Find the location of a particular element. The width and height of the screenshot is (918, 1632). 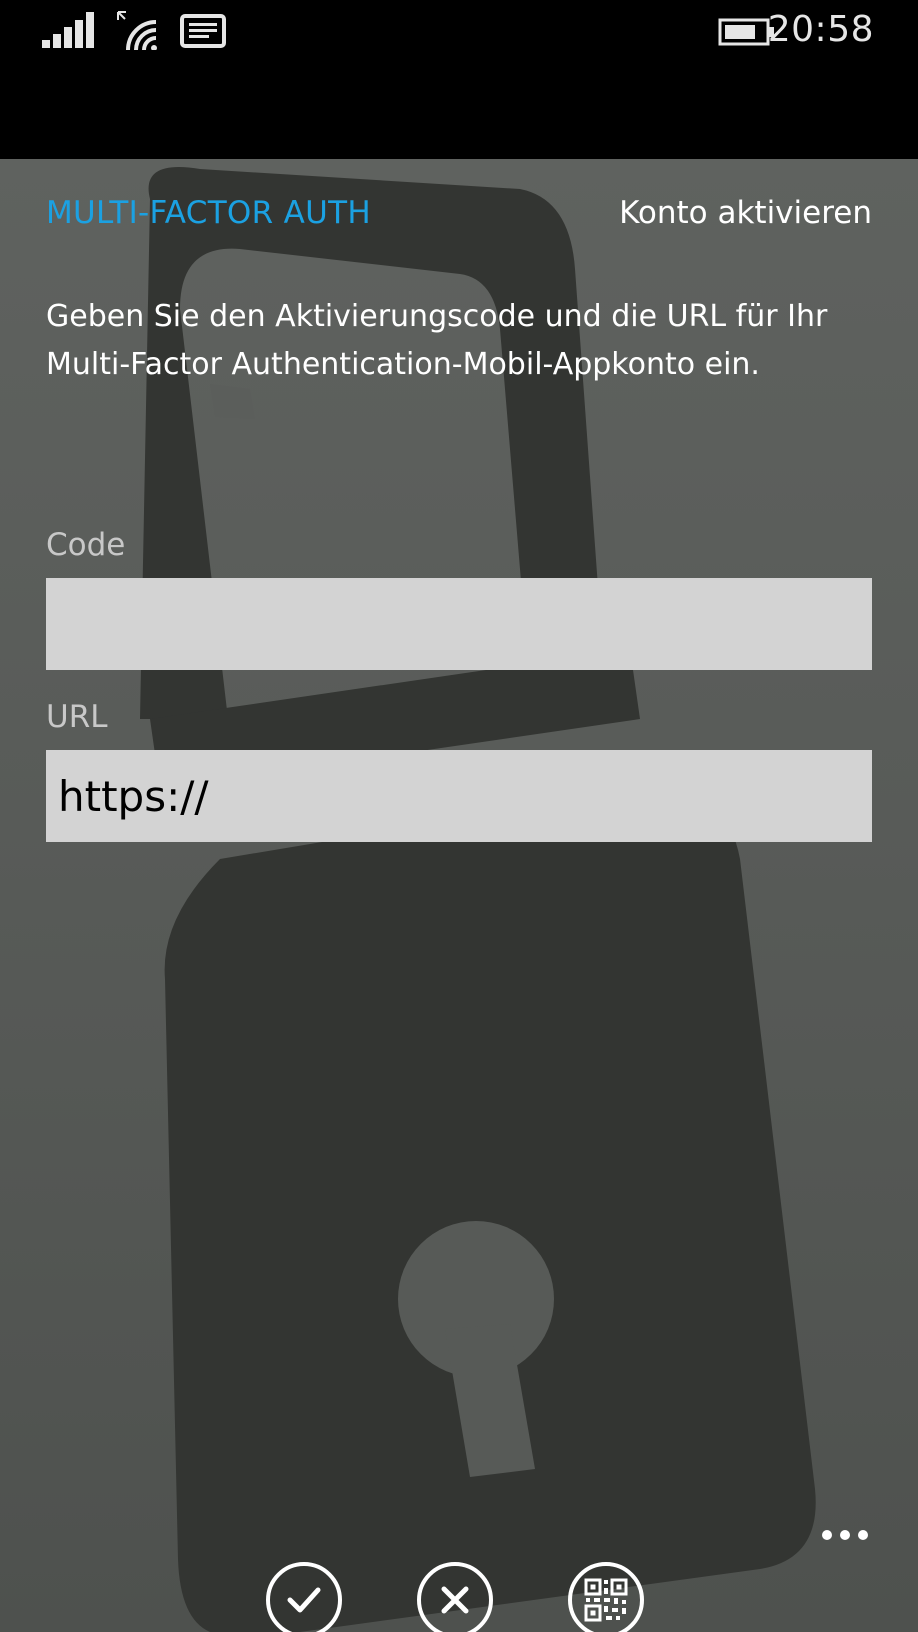

url-label: URL is located at coordinates (77, 717).